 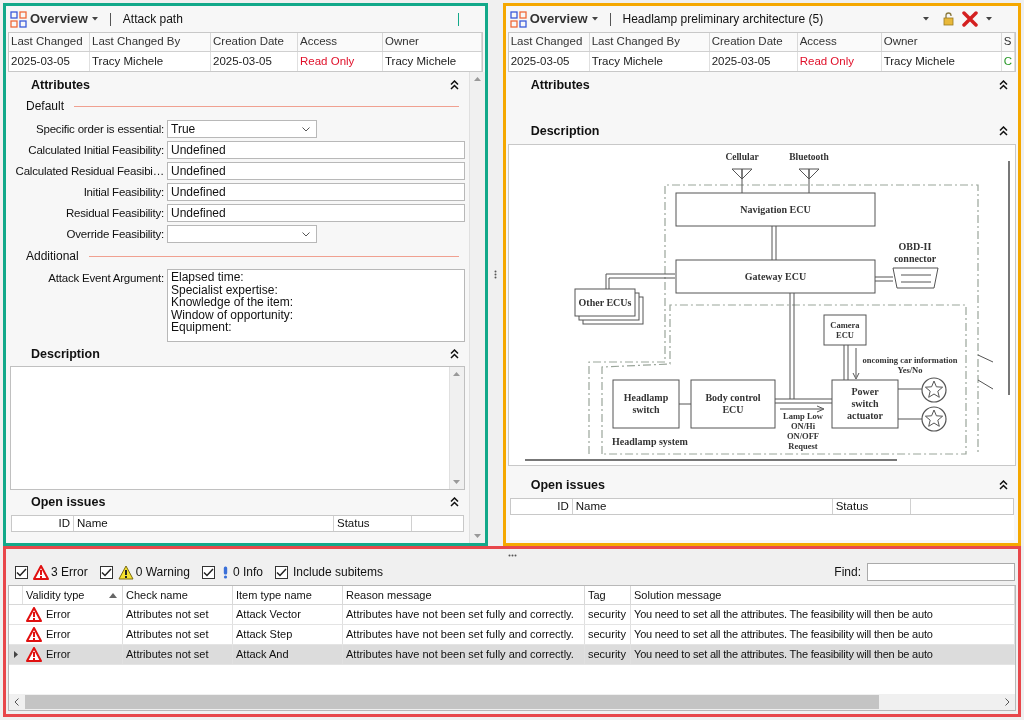 I want to click on pane-title: Attack path, so click(x=152, y=19).